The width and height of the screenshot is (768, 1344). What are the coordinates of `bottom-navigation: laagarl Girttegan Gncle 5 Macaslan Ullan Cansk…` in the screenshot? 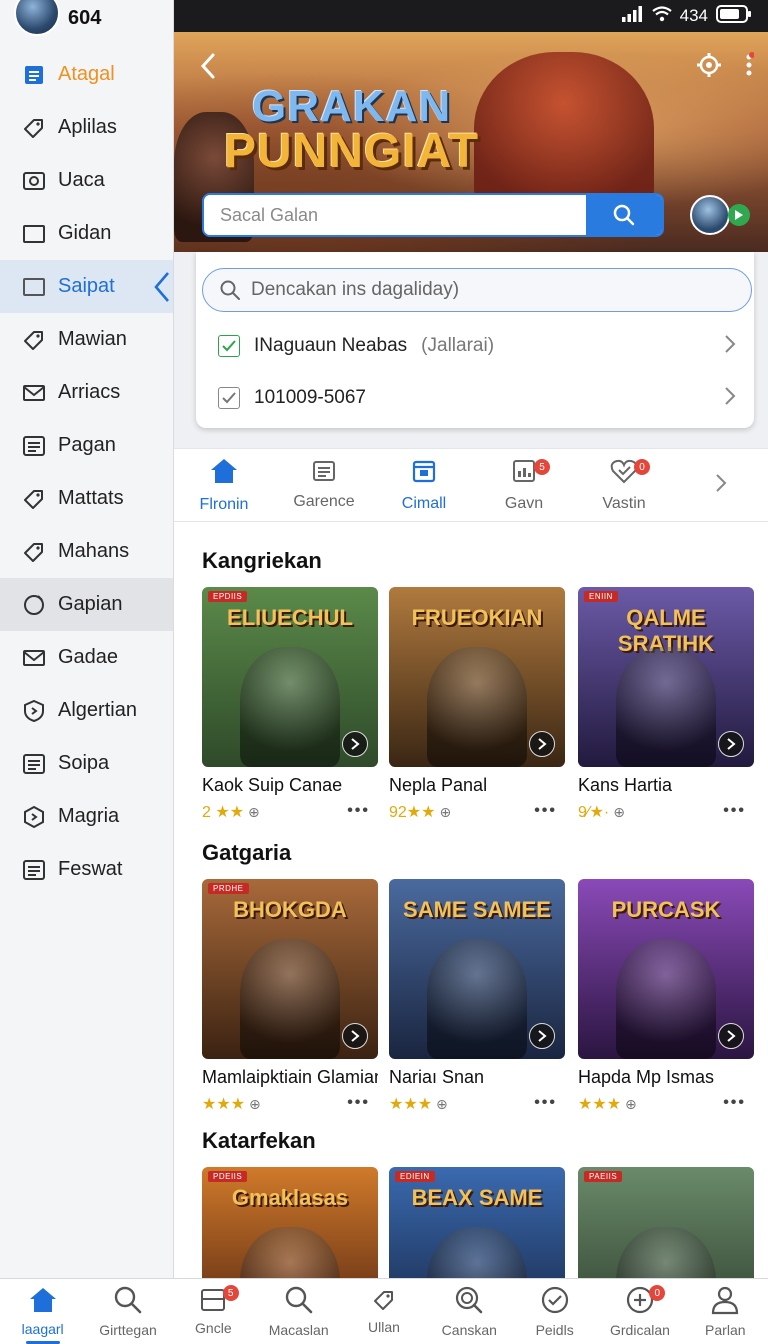 It's located at (384, 1311).